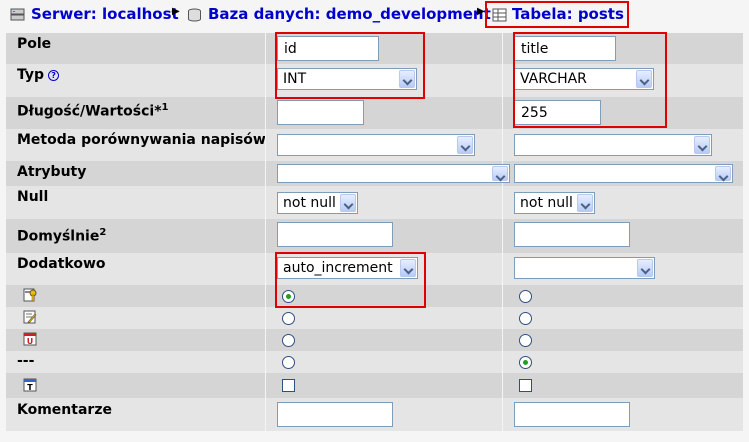 This screenshot has height=442, width=749. I want to click on label-field-name: Pole, so click(34, 44).